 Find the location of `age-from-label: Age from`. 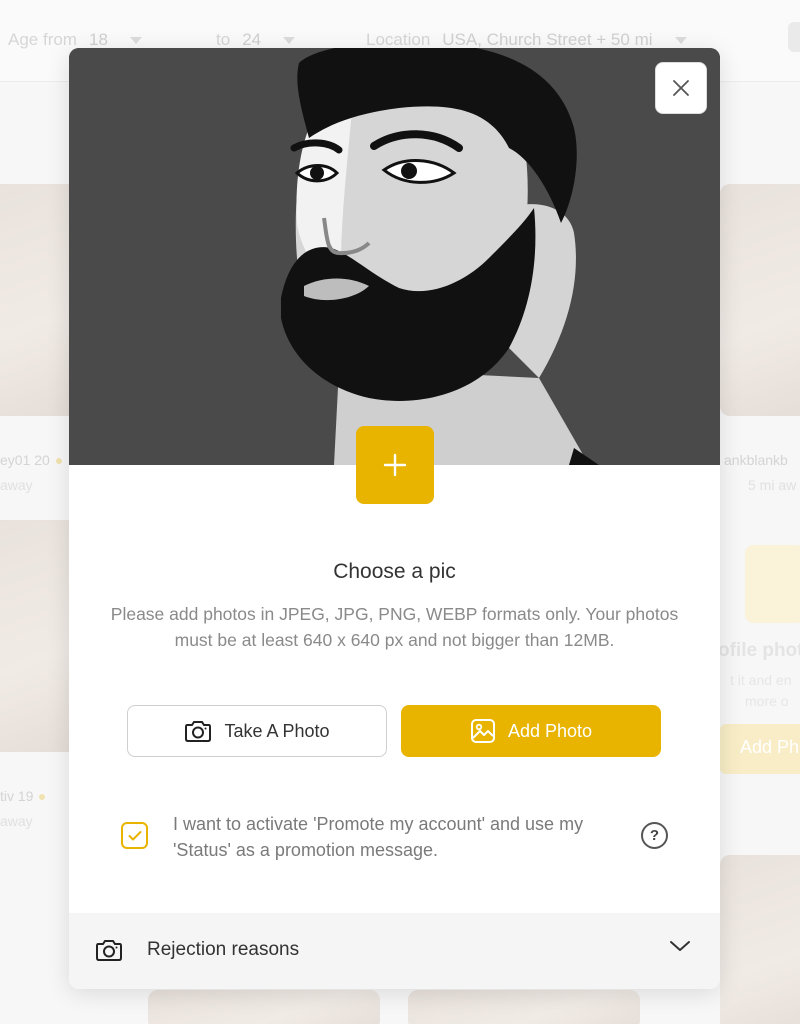

age-from-label: Age from is located at coordinates (42, 39).